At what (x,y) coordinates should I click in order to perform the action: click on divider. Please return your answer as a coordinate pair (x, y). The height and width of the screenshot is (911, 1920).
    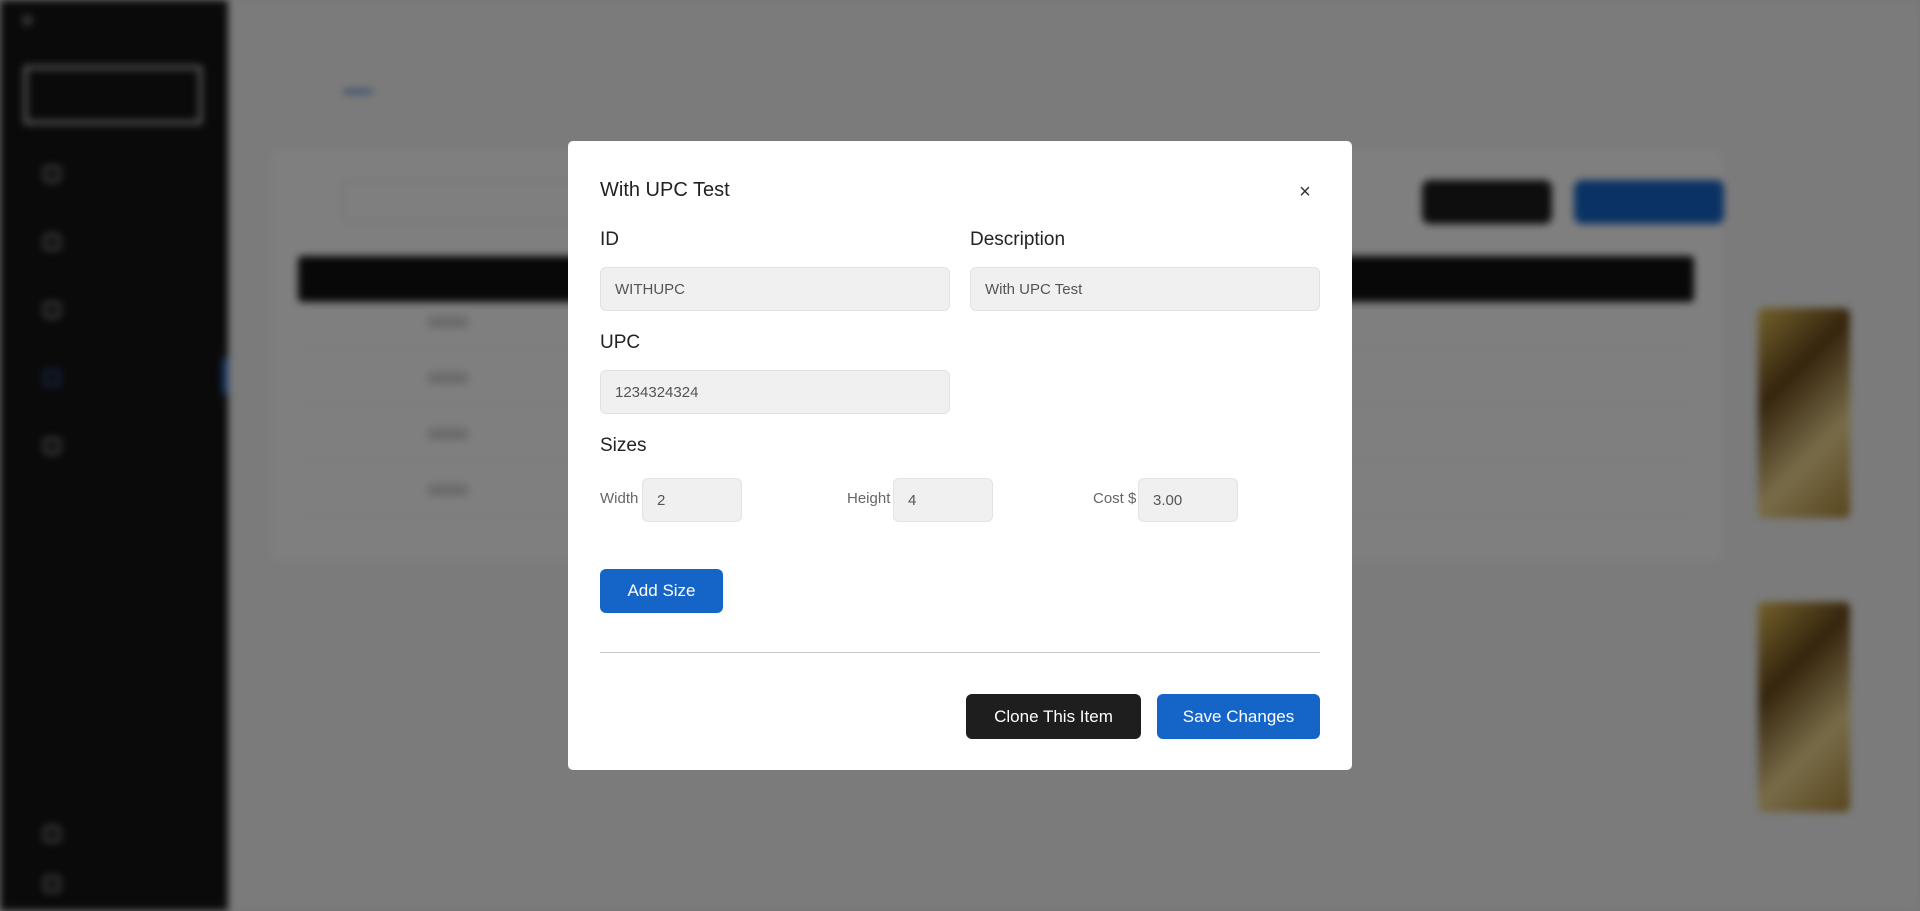
    Looking at the image, I should click on (960, 652).